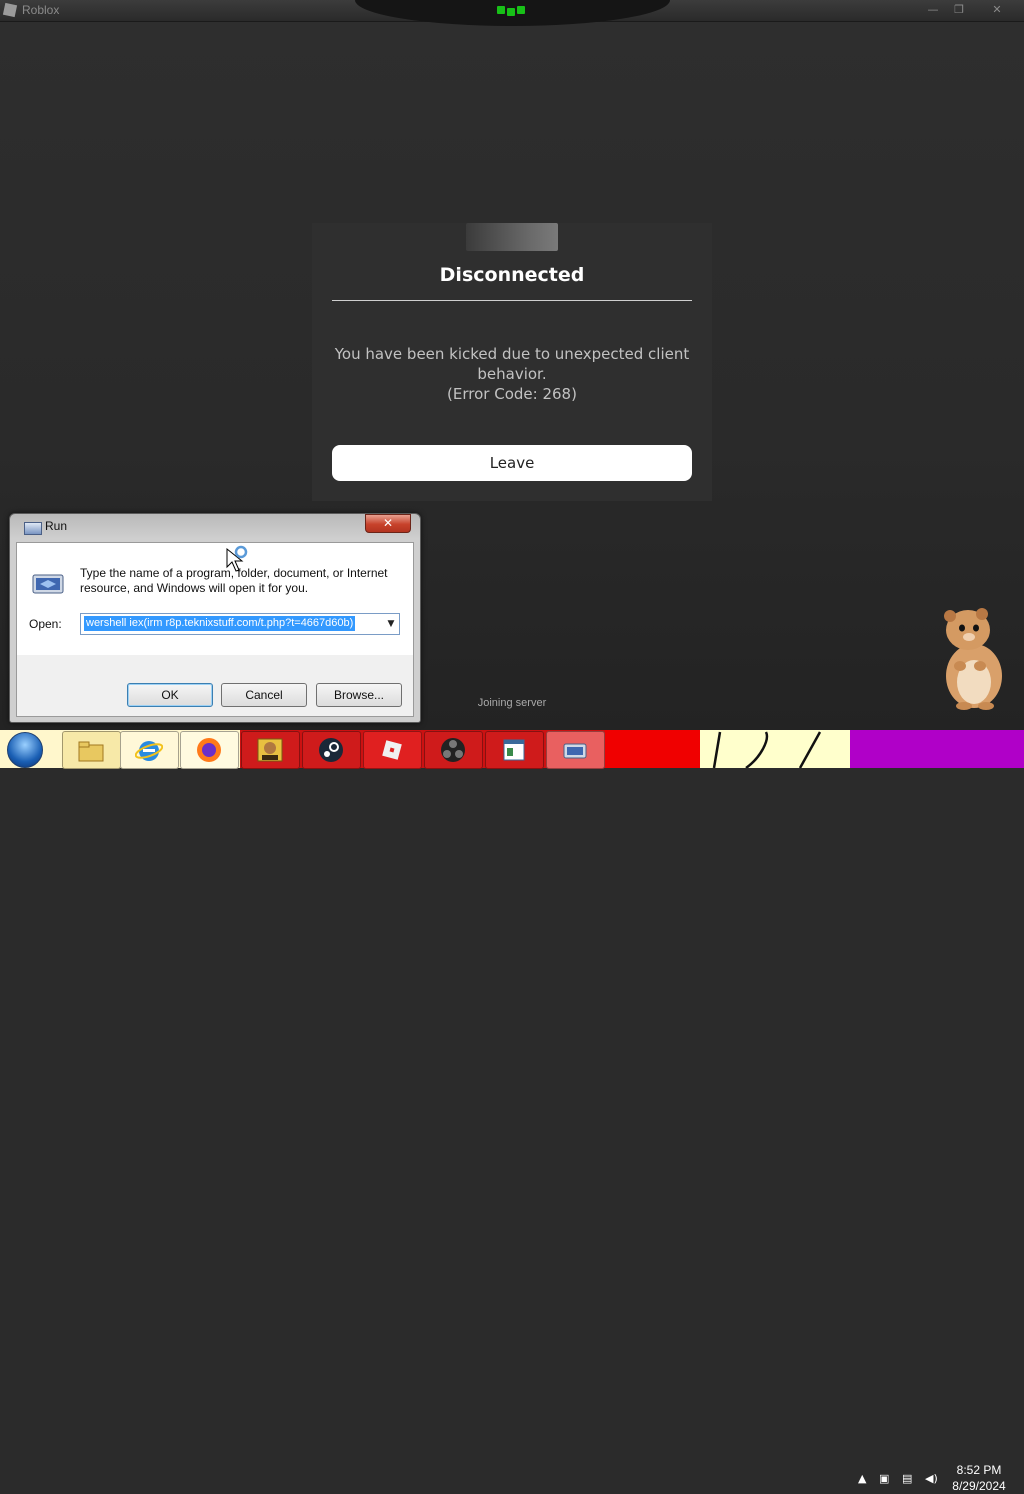  I want to click on ok-button: OK, so click(170, 695).